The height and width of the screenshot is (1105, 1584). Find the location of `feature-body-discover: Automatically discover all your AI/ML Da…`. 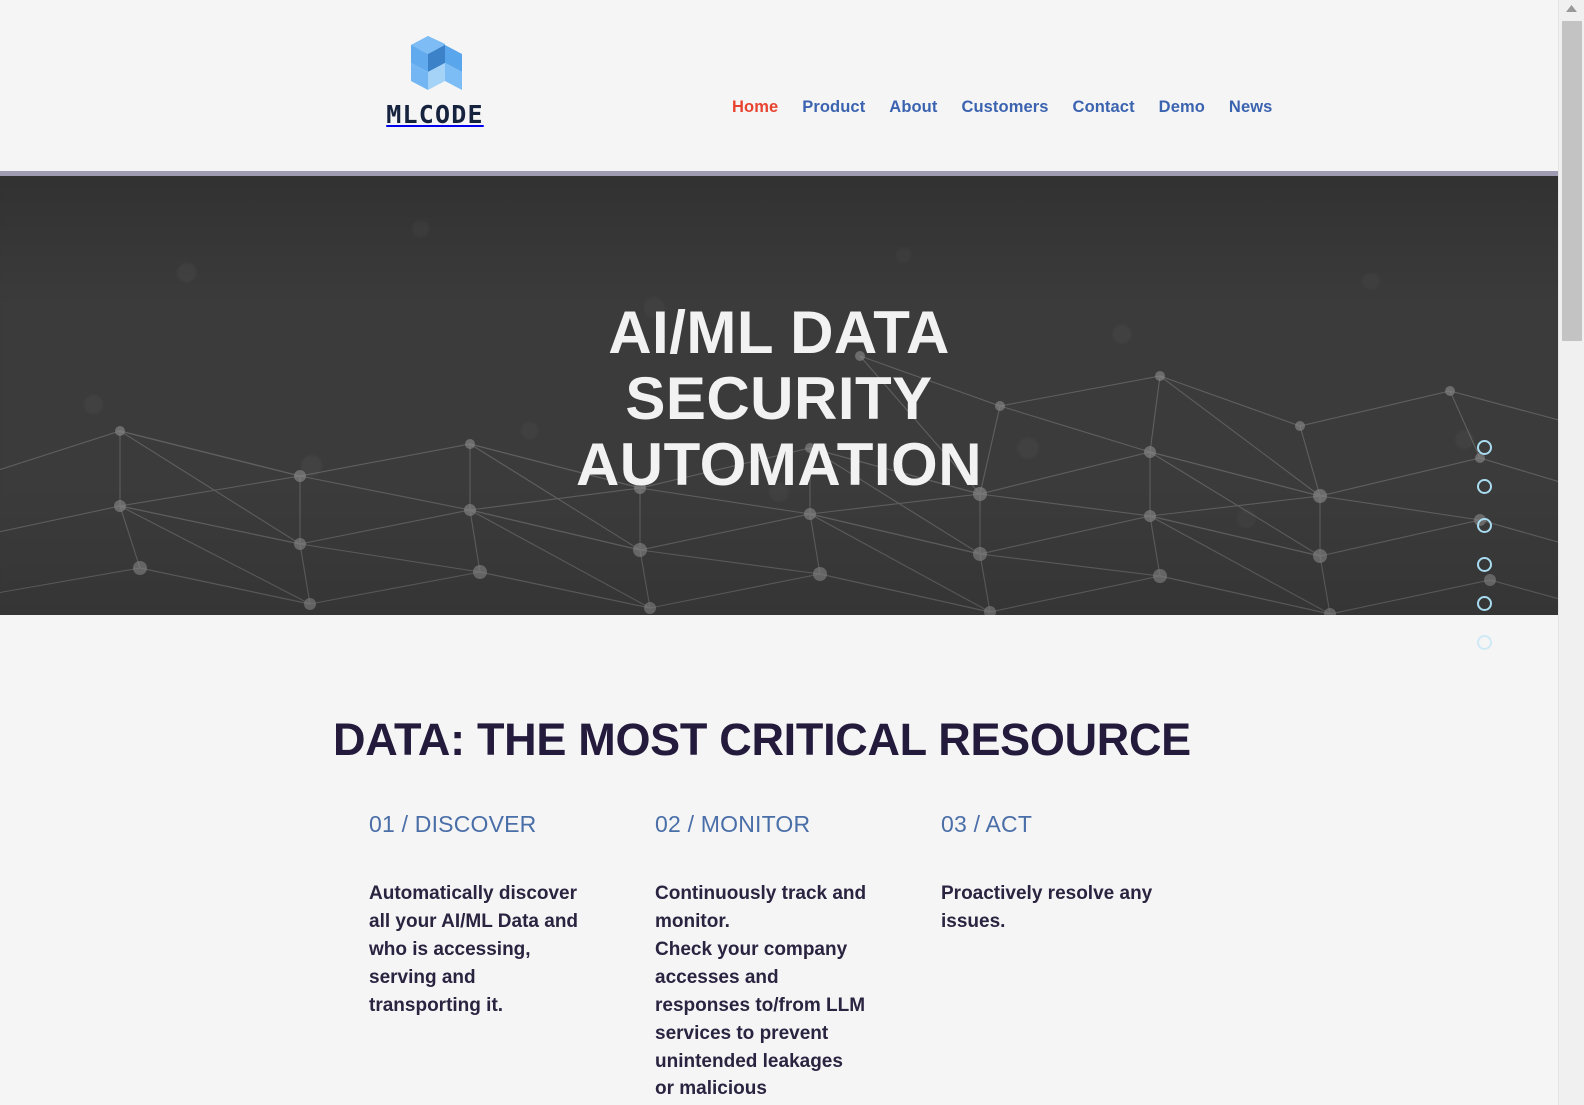

feature-body-discover: Automatically discover all your AI/ML Da… is located at coordinates (474, 949).